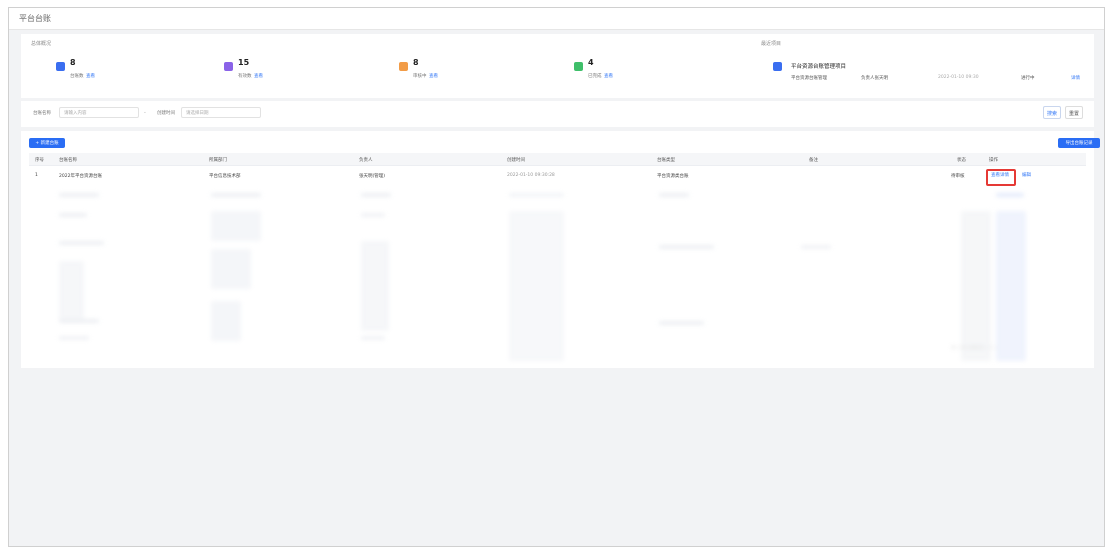 The width and height of the screenshot is (1113, 554). Describe the element at coordinates (99, 112) in the screenshot. I see `name-filter-input: 请输入内容` at that location.